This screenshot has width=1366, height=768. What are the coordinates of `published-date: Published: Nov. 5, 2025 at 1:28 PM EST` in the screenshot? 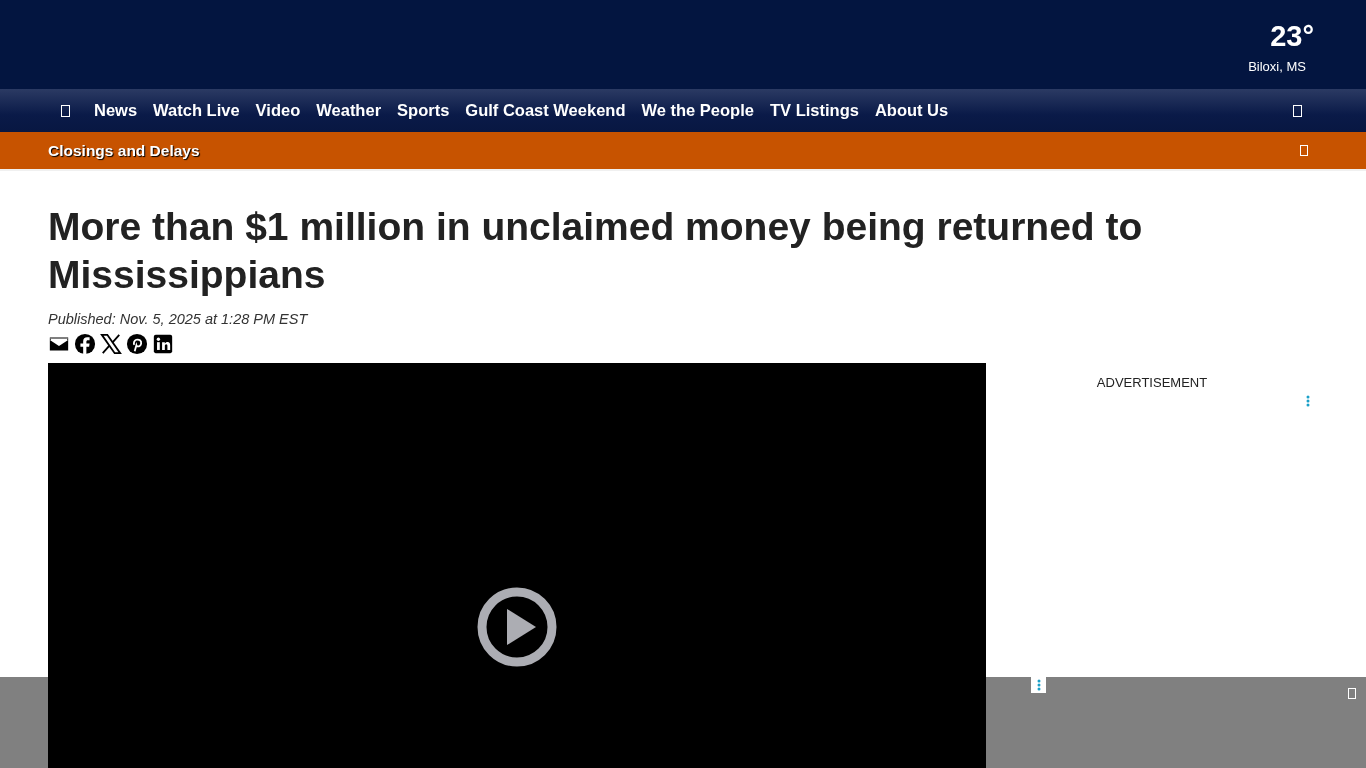 It's located at (178, 319).